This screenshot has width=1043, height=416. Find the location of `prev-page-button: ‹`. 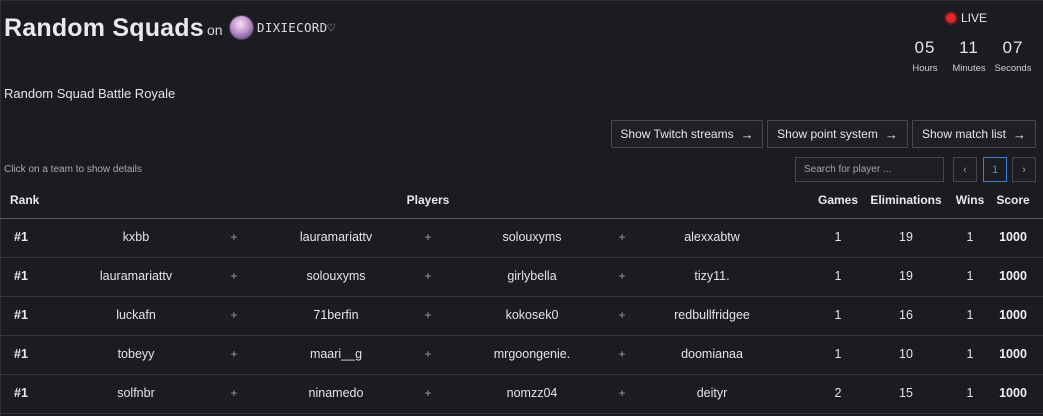

prev-page-button: ‹ is located at coordinates (965, 169).